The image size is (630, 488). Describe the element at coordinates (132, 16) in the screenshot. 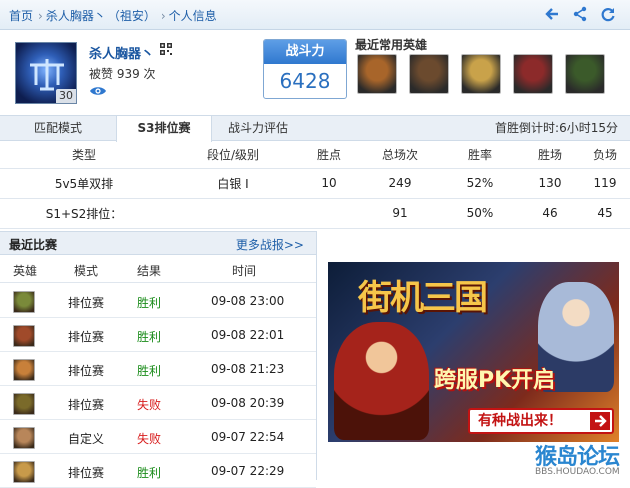

I see `breadcrumb-server: （祖安）` at that location.